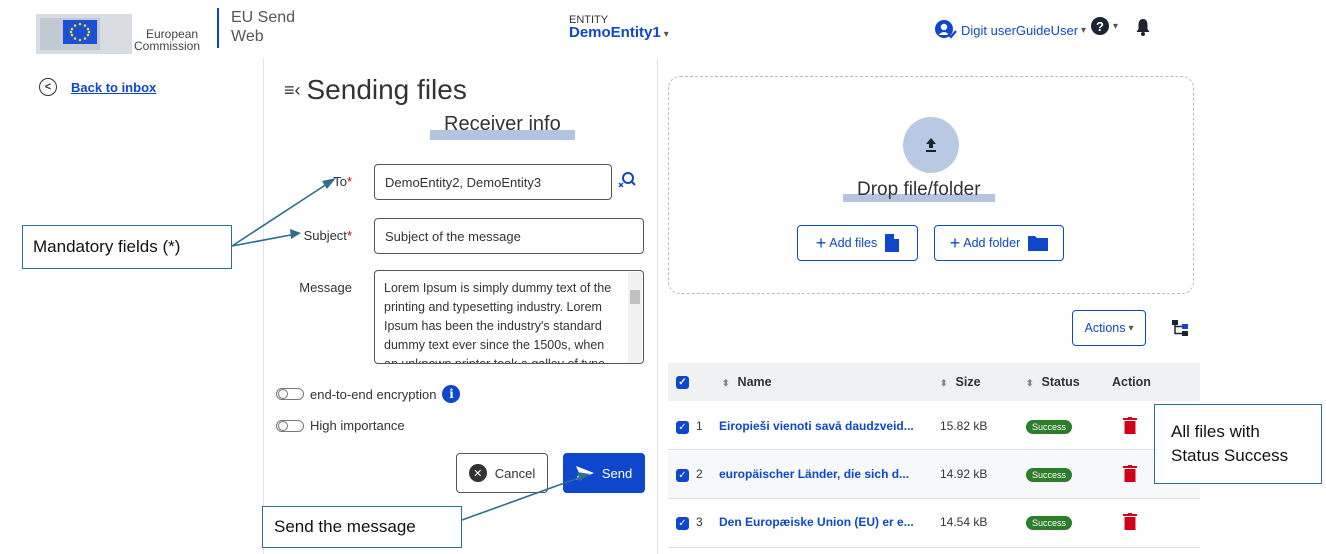 This screenshot has height=554, width=1326. What do you see at coordinates (1238, 444) in the screenshot?
I see `status-callout: All files with Status Success` at bounding box center [1238, 444].